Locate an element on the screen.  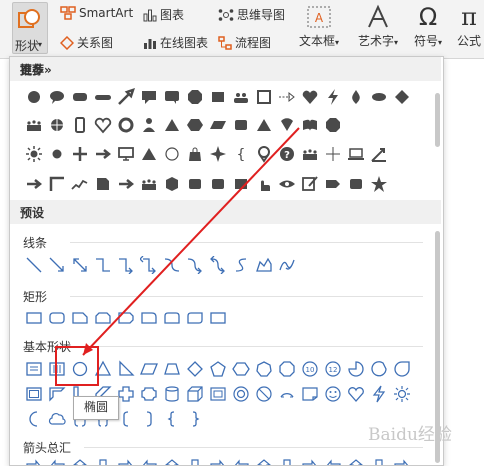
round2-shape-icon is located at coordinates (171, 318).